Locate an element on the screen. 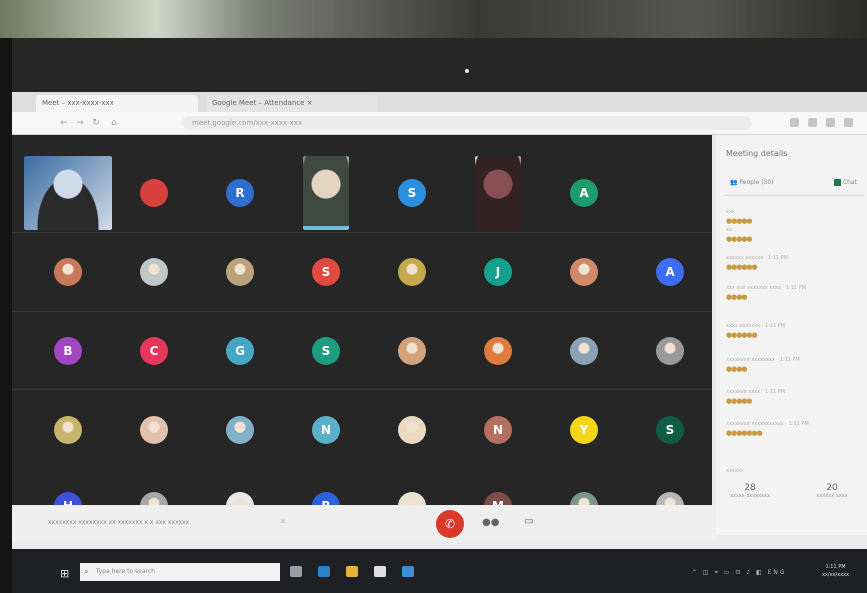  participant-tile: C is located at coordinates (154, 351).